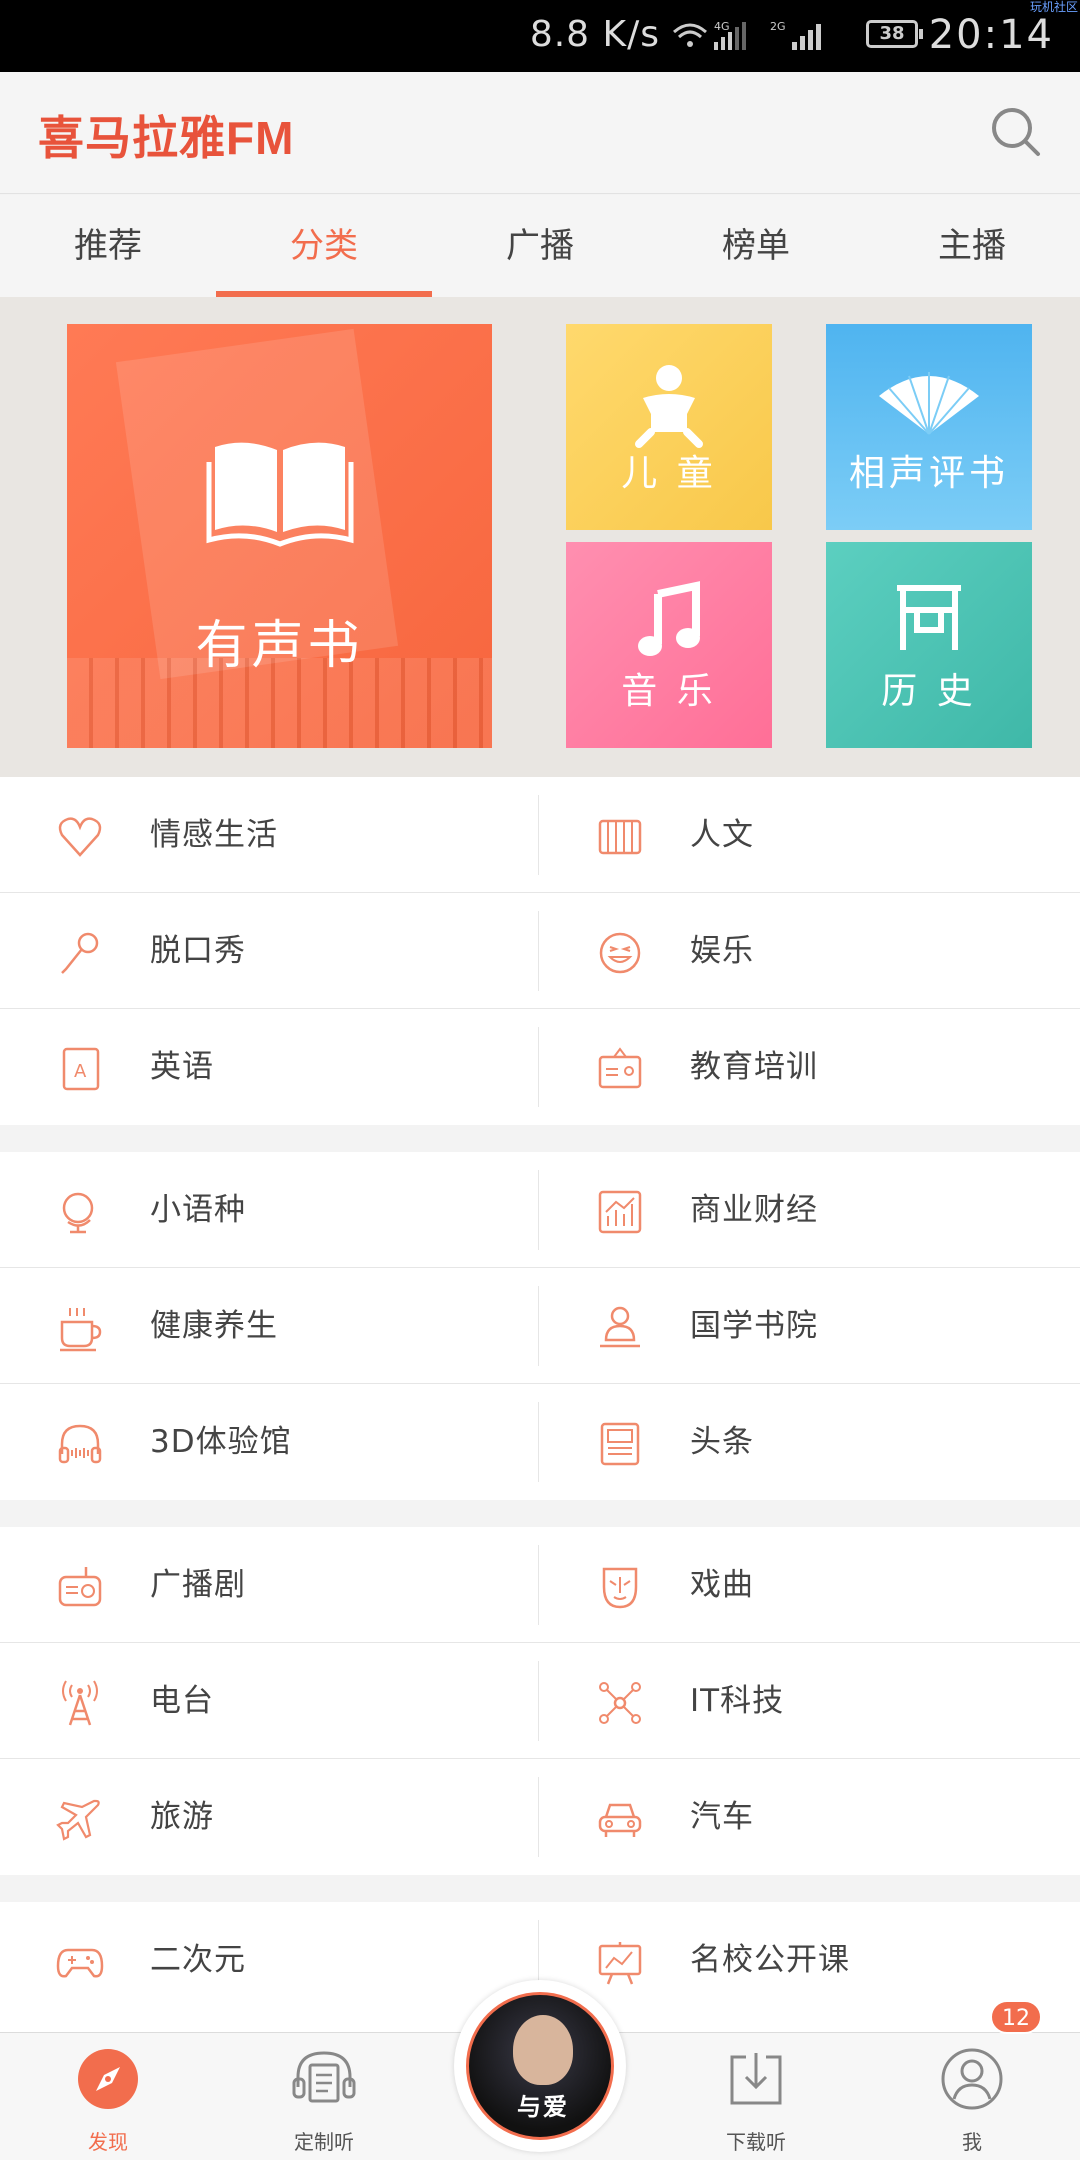 Image resolution: width=1080 pixels, height=2160 pixels. Describe the element at coordinates (669, 691) in the screenshot. I see `tile-music-label: 音 乐` at that location.